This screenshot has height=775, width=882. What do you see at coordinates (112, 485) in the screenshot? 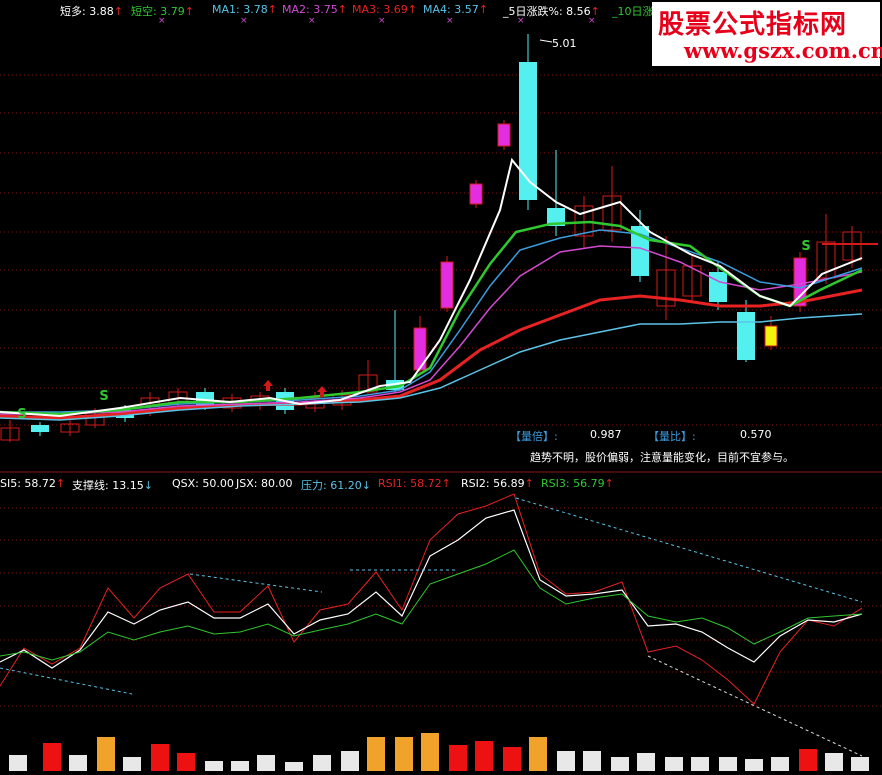
I see `rsi-legend-support: 支撑线: 13.15↓` at bounding box center [112, 485].